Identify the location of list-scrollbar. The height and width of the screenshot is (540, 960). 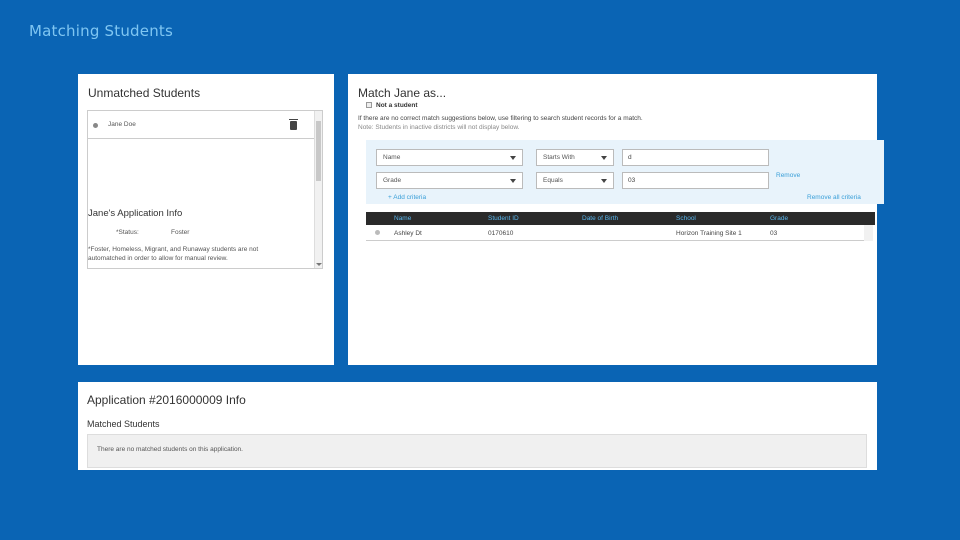
(318, 189).